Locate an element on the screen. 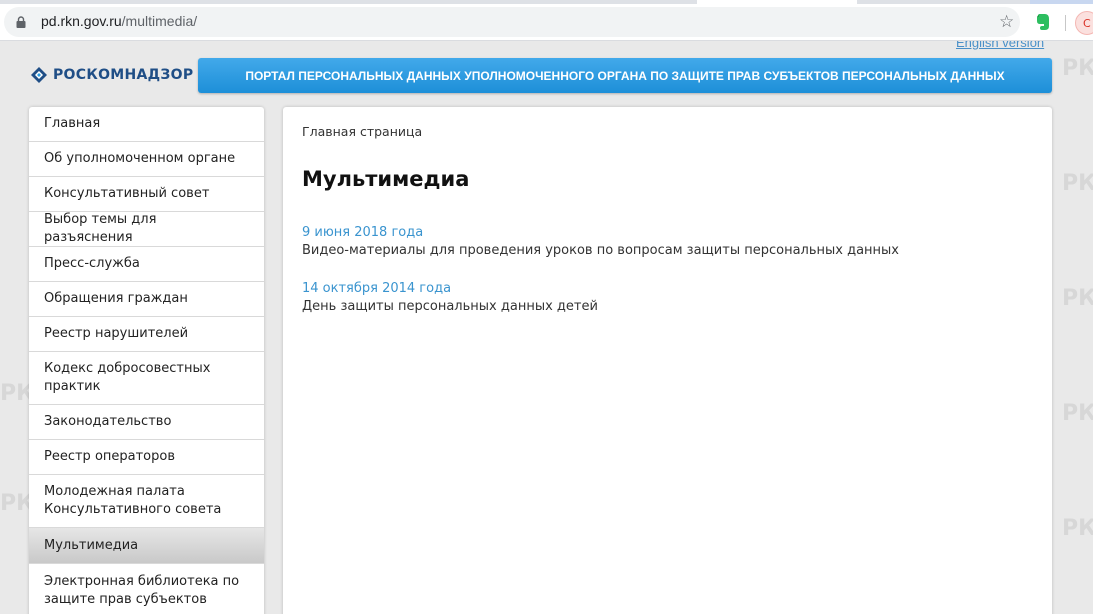 The image size is (1093, 614). sidebar-item-topic-choice: Выбор темы для разъяснения is located at coordinates (146, 229).